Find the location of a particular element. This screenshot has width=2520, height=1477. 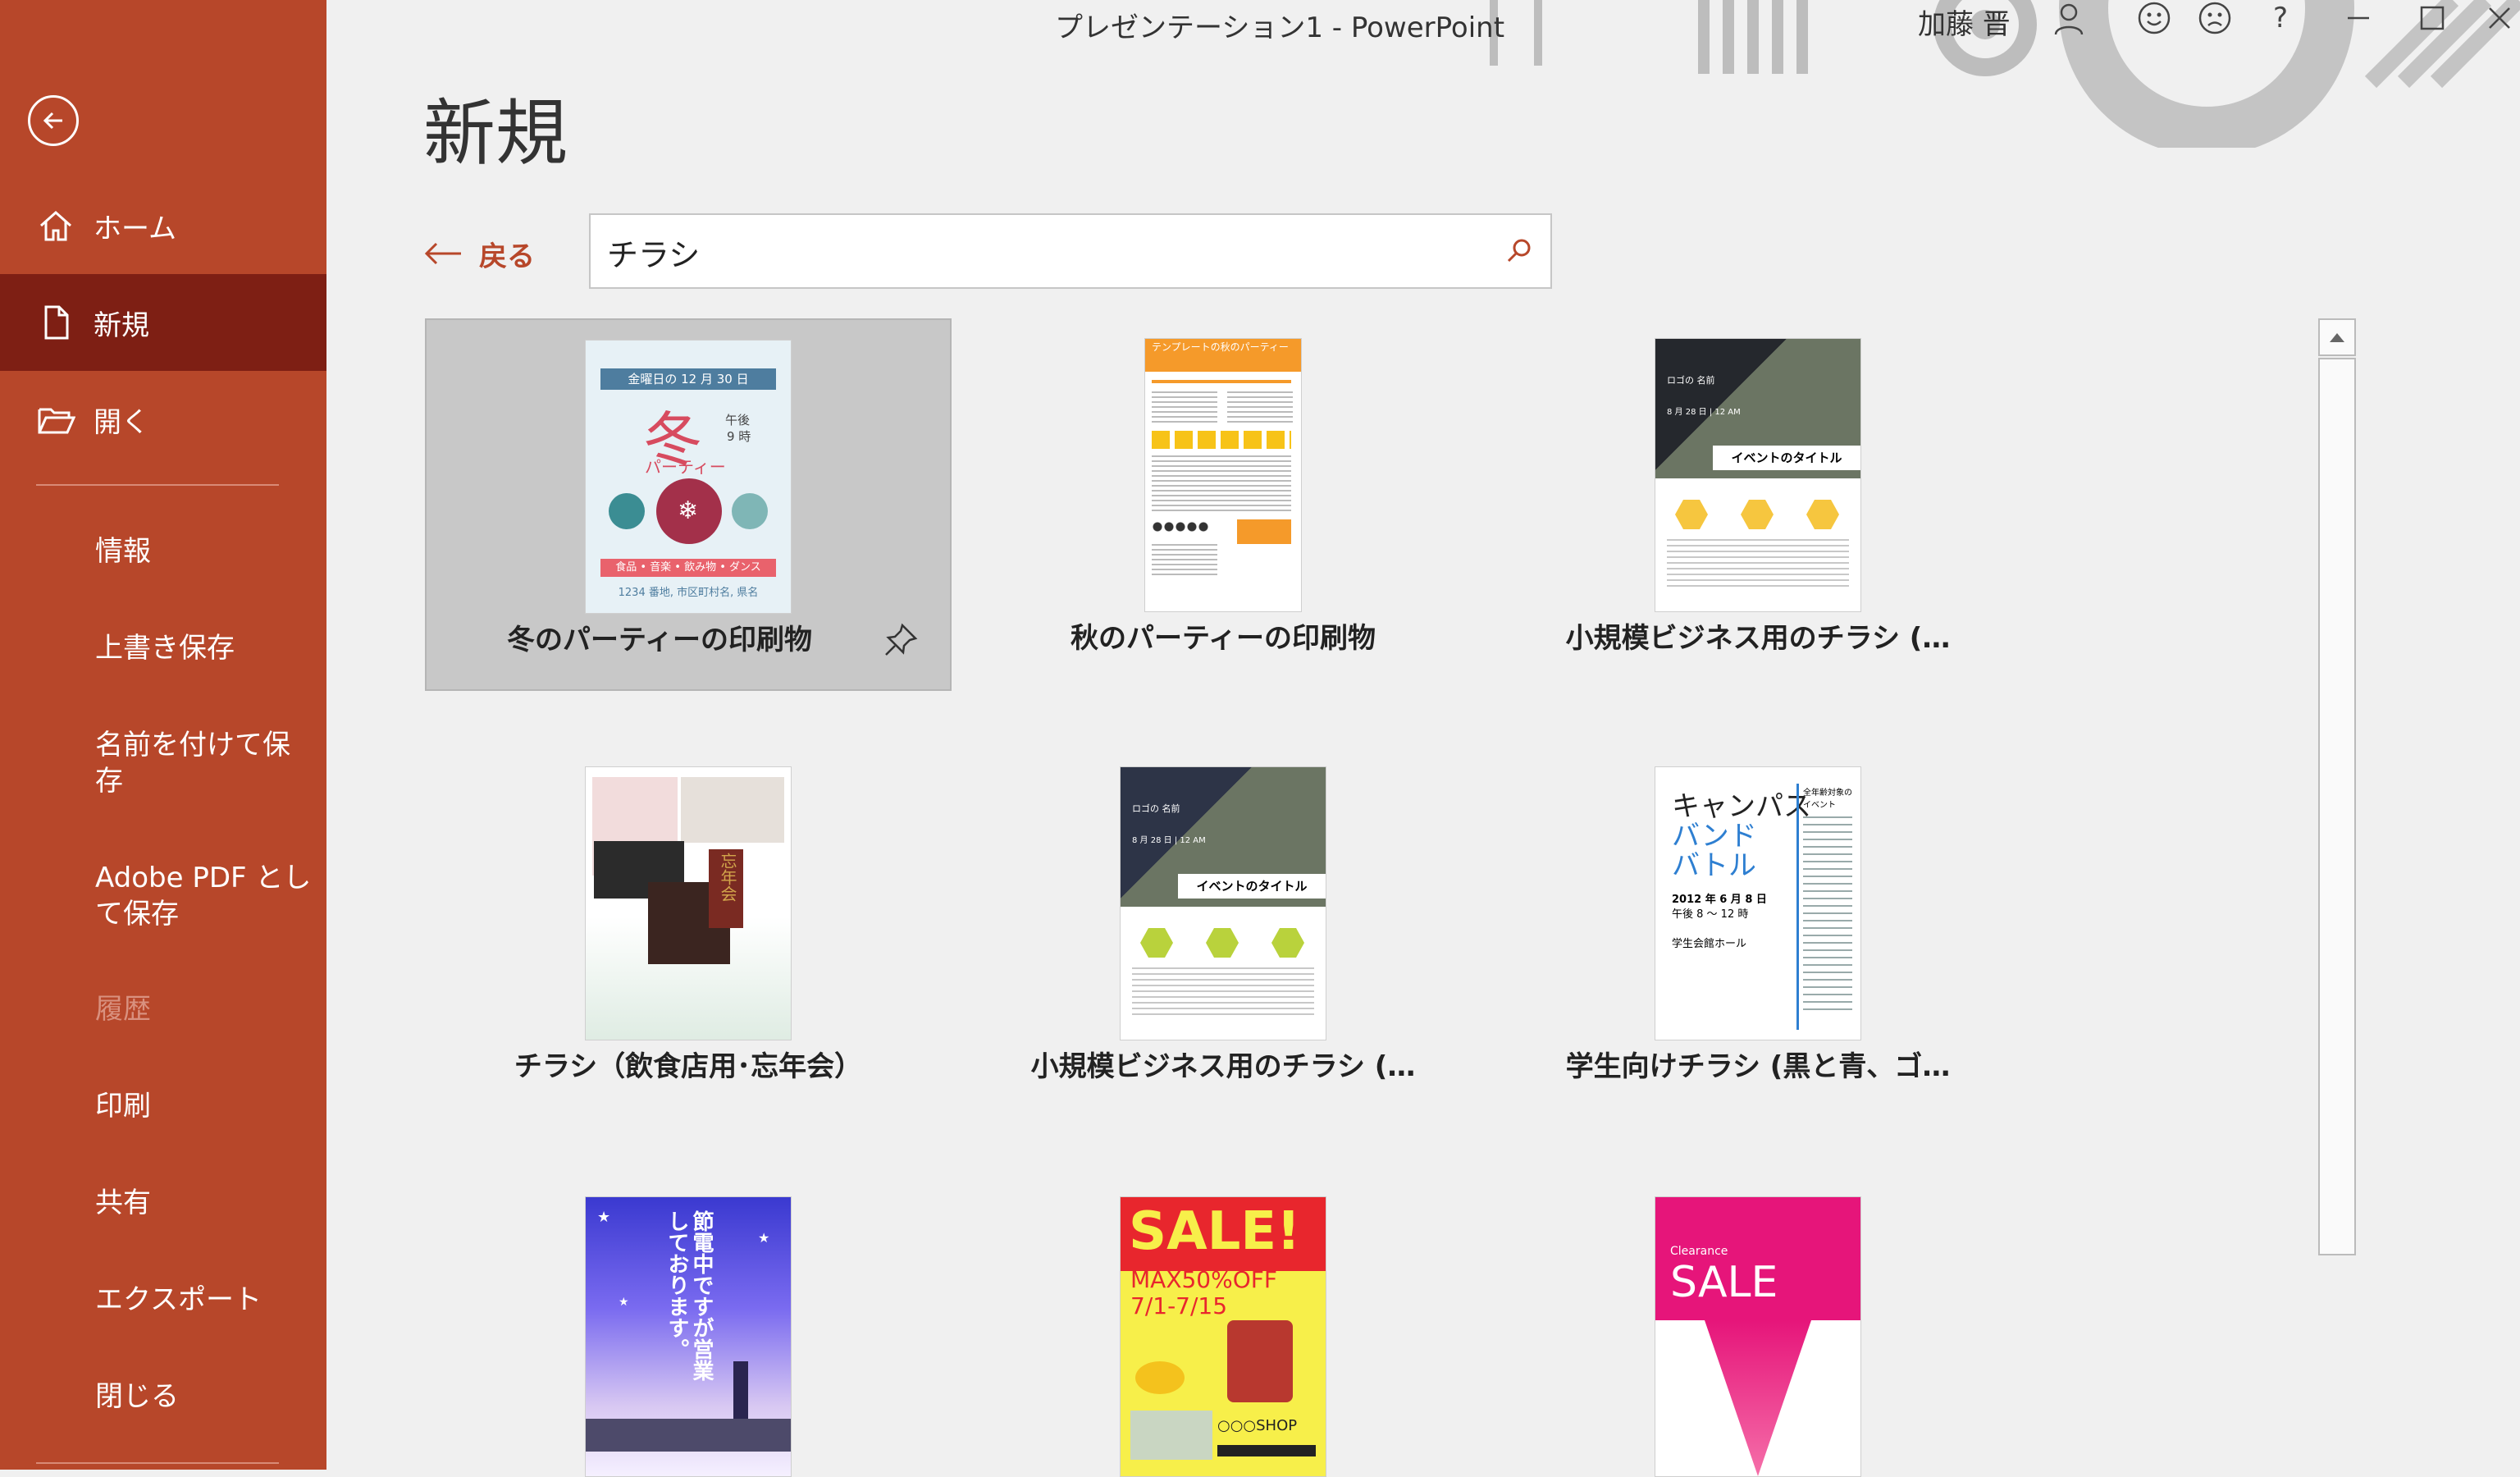

template-tile-energy-saving: ★ ★ ★ 節電中ですが営業しております。 is located at coordinates (689, 1327).